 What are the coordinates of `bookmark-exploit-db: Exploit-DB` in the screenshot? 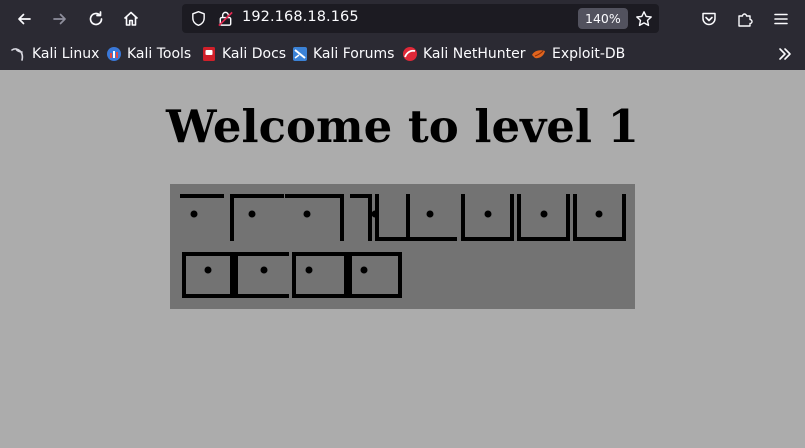 It's located at (578, 54).